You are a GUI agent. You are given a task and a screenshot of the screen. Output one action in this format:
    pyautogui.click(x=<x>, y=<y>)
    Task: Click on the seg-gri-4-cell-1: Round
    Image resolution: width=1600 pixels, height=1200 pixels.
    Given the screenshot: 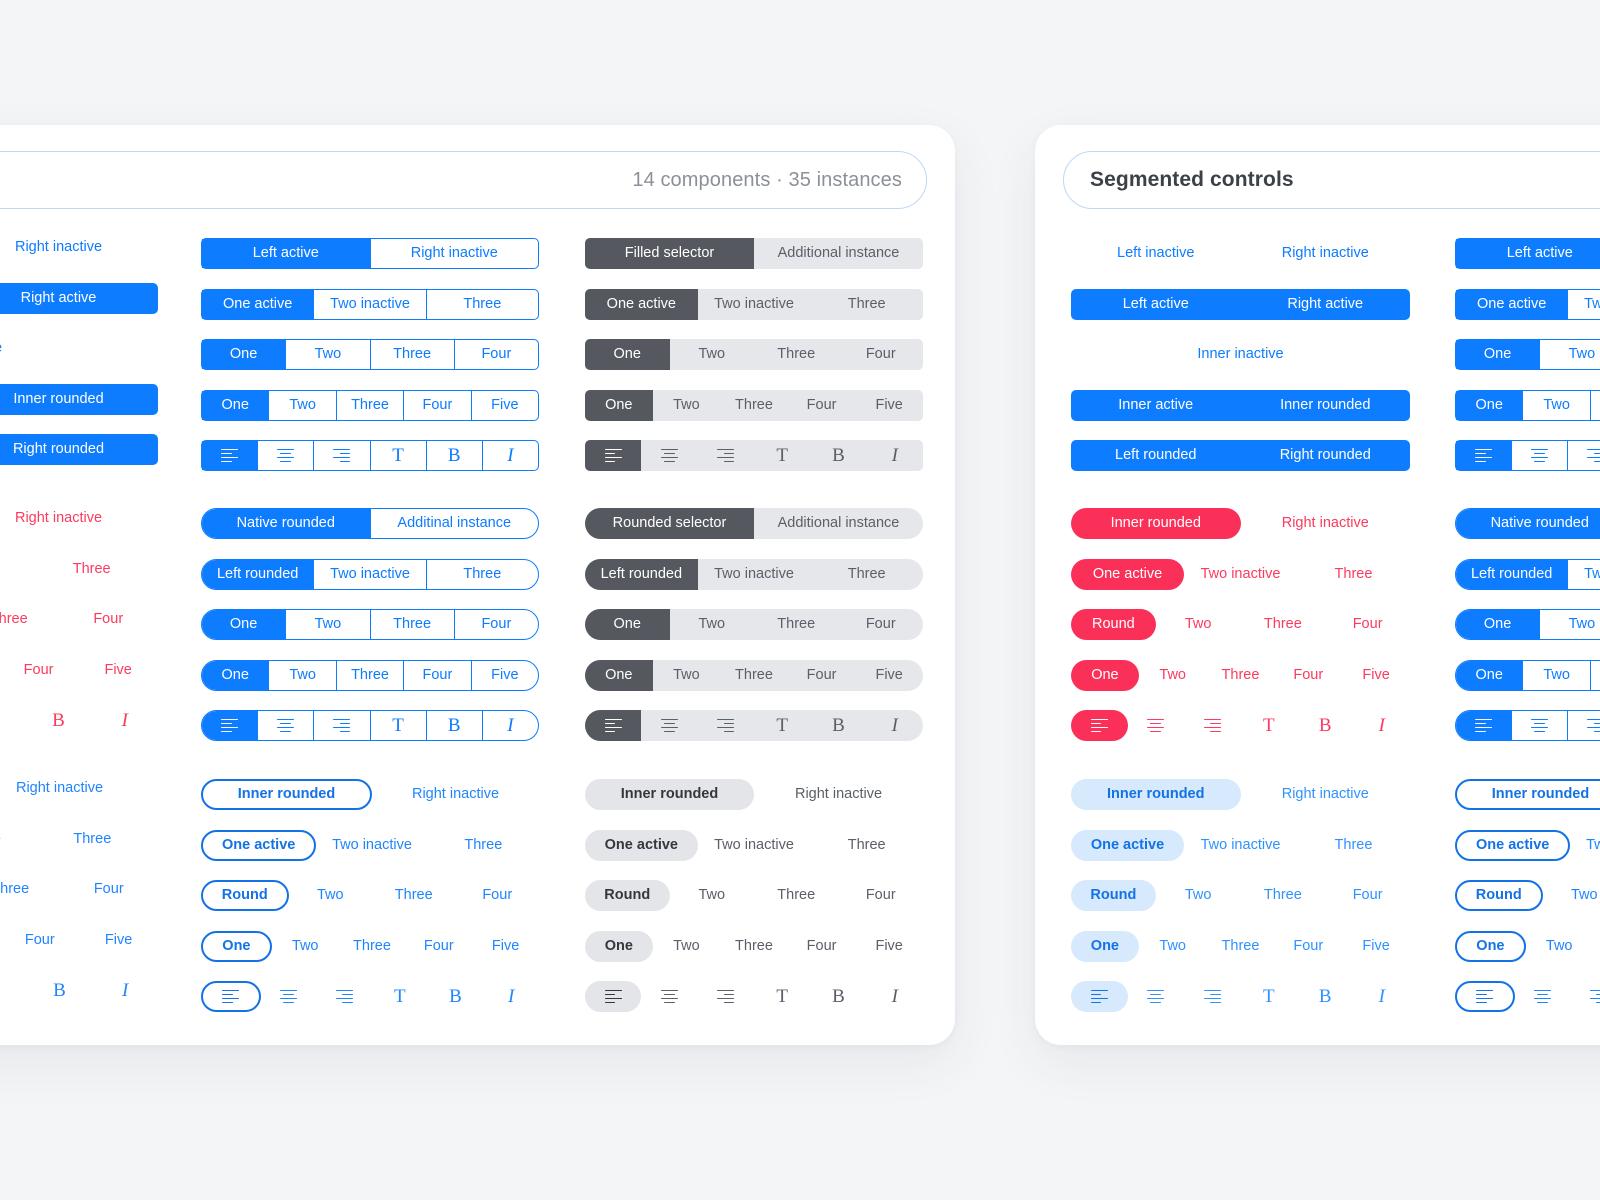 What is the action you would take?
    pyautogui.click(x=627, y=895)
    